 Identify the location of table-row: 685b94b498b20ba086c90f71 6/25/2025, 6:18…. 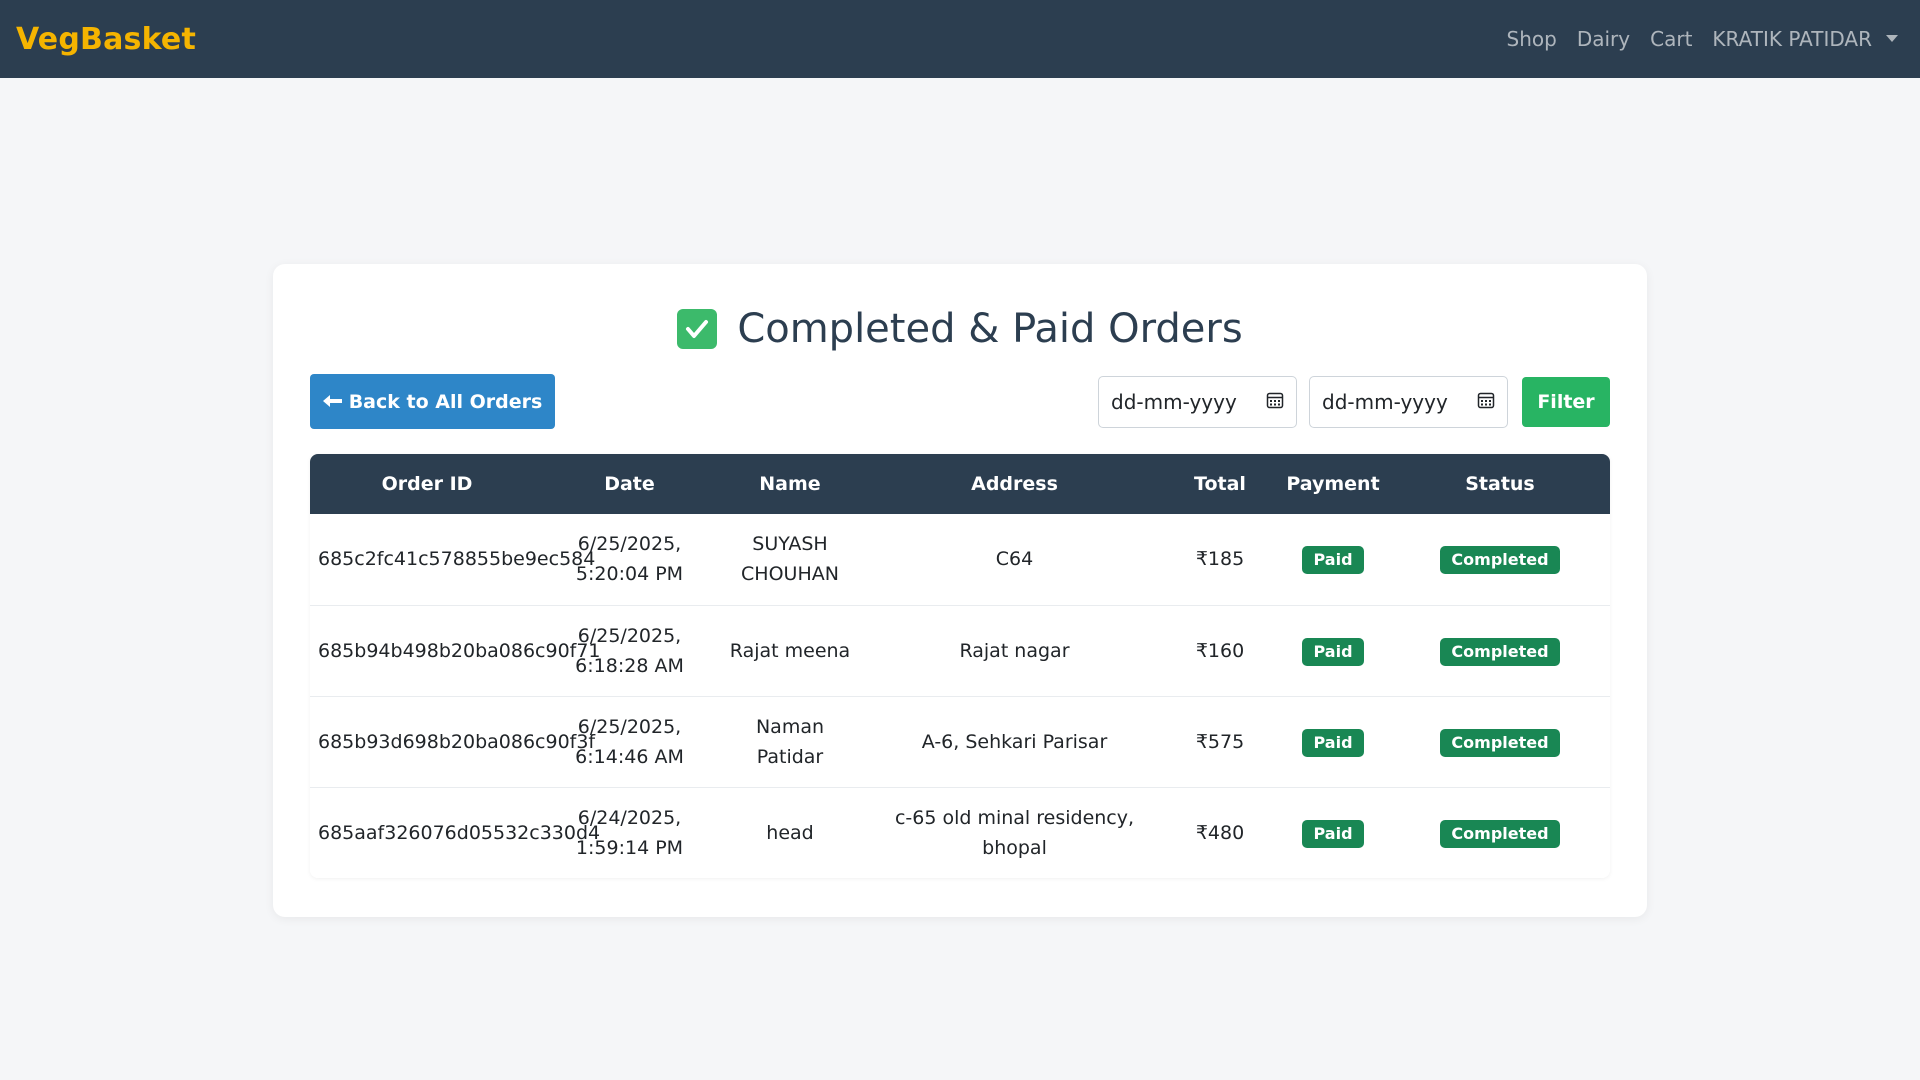
(960, 650).